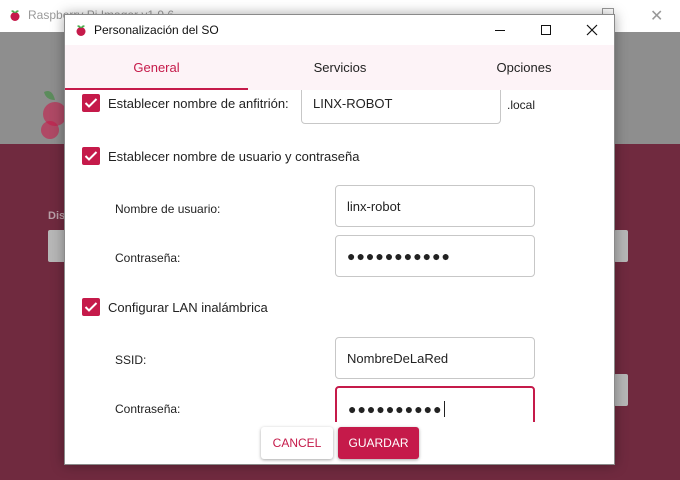  I want to click on user-password-input: ●●●●●●●●●●●, so click(435, 256).